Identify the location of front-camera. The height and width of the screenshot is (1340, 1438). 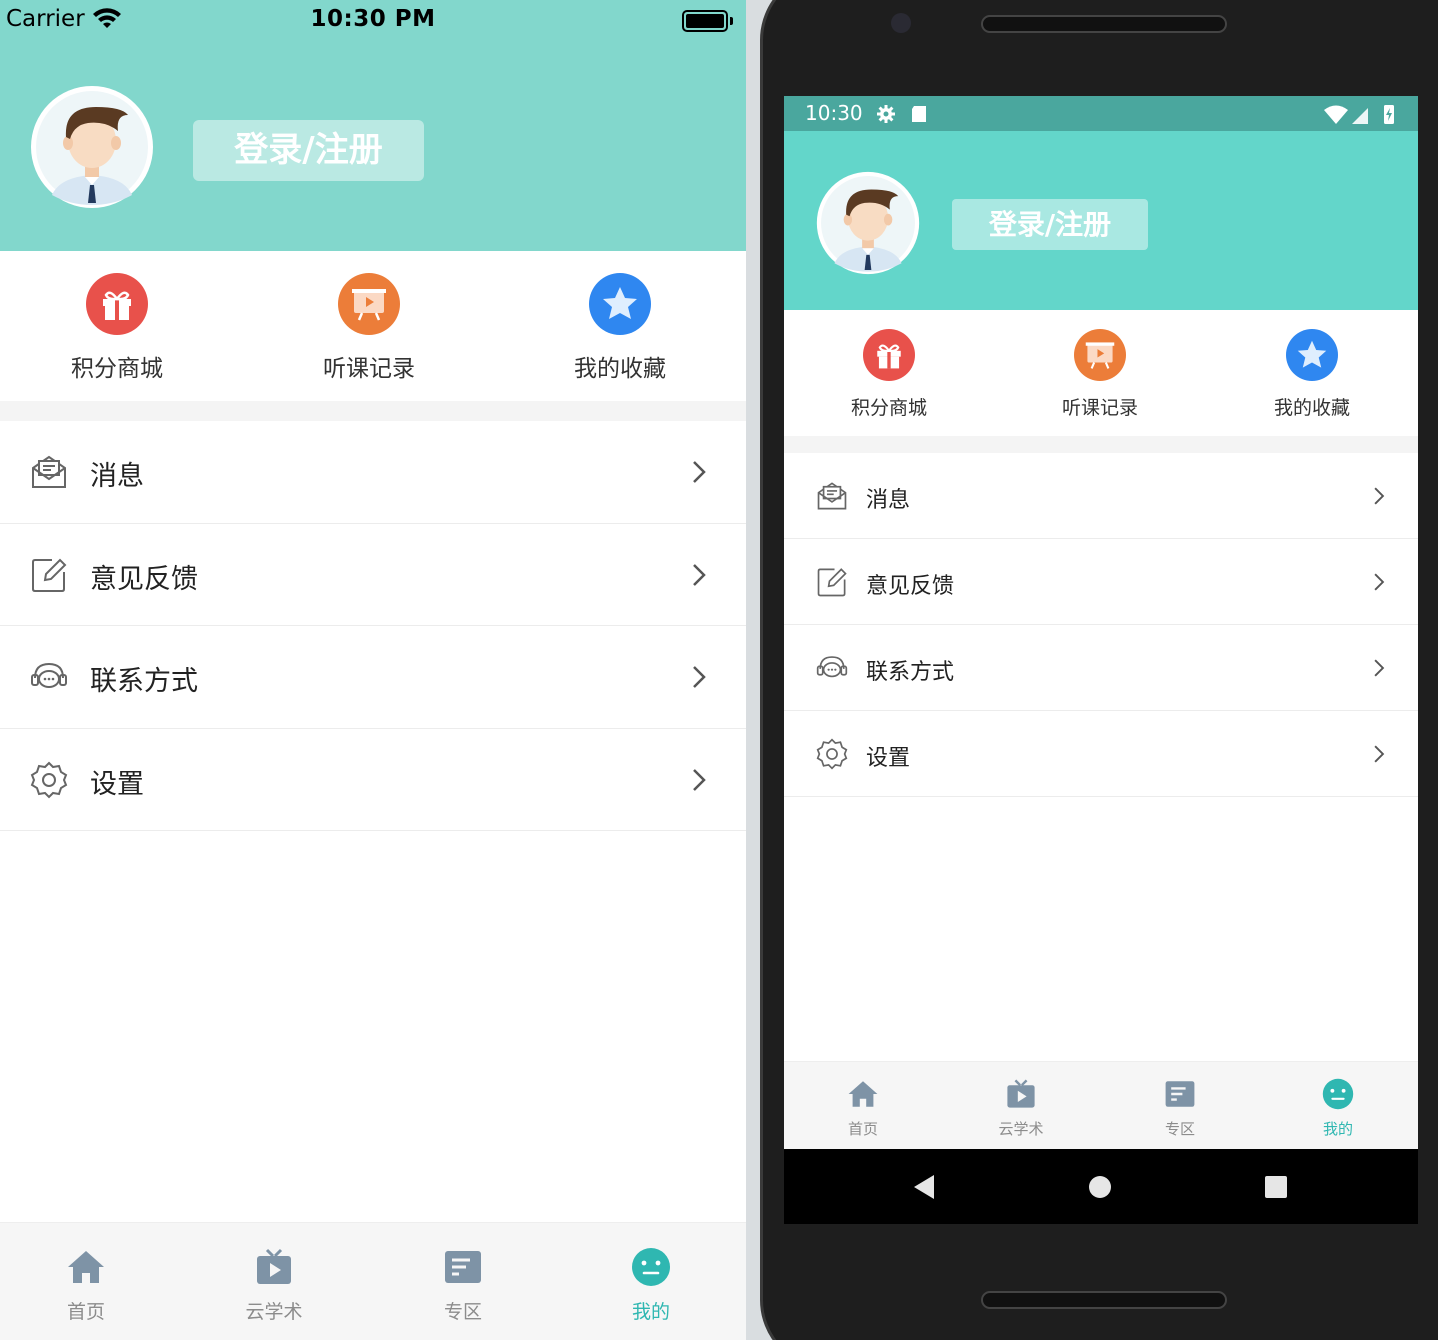
(901, 23).